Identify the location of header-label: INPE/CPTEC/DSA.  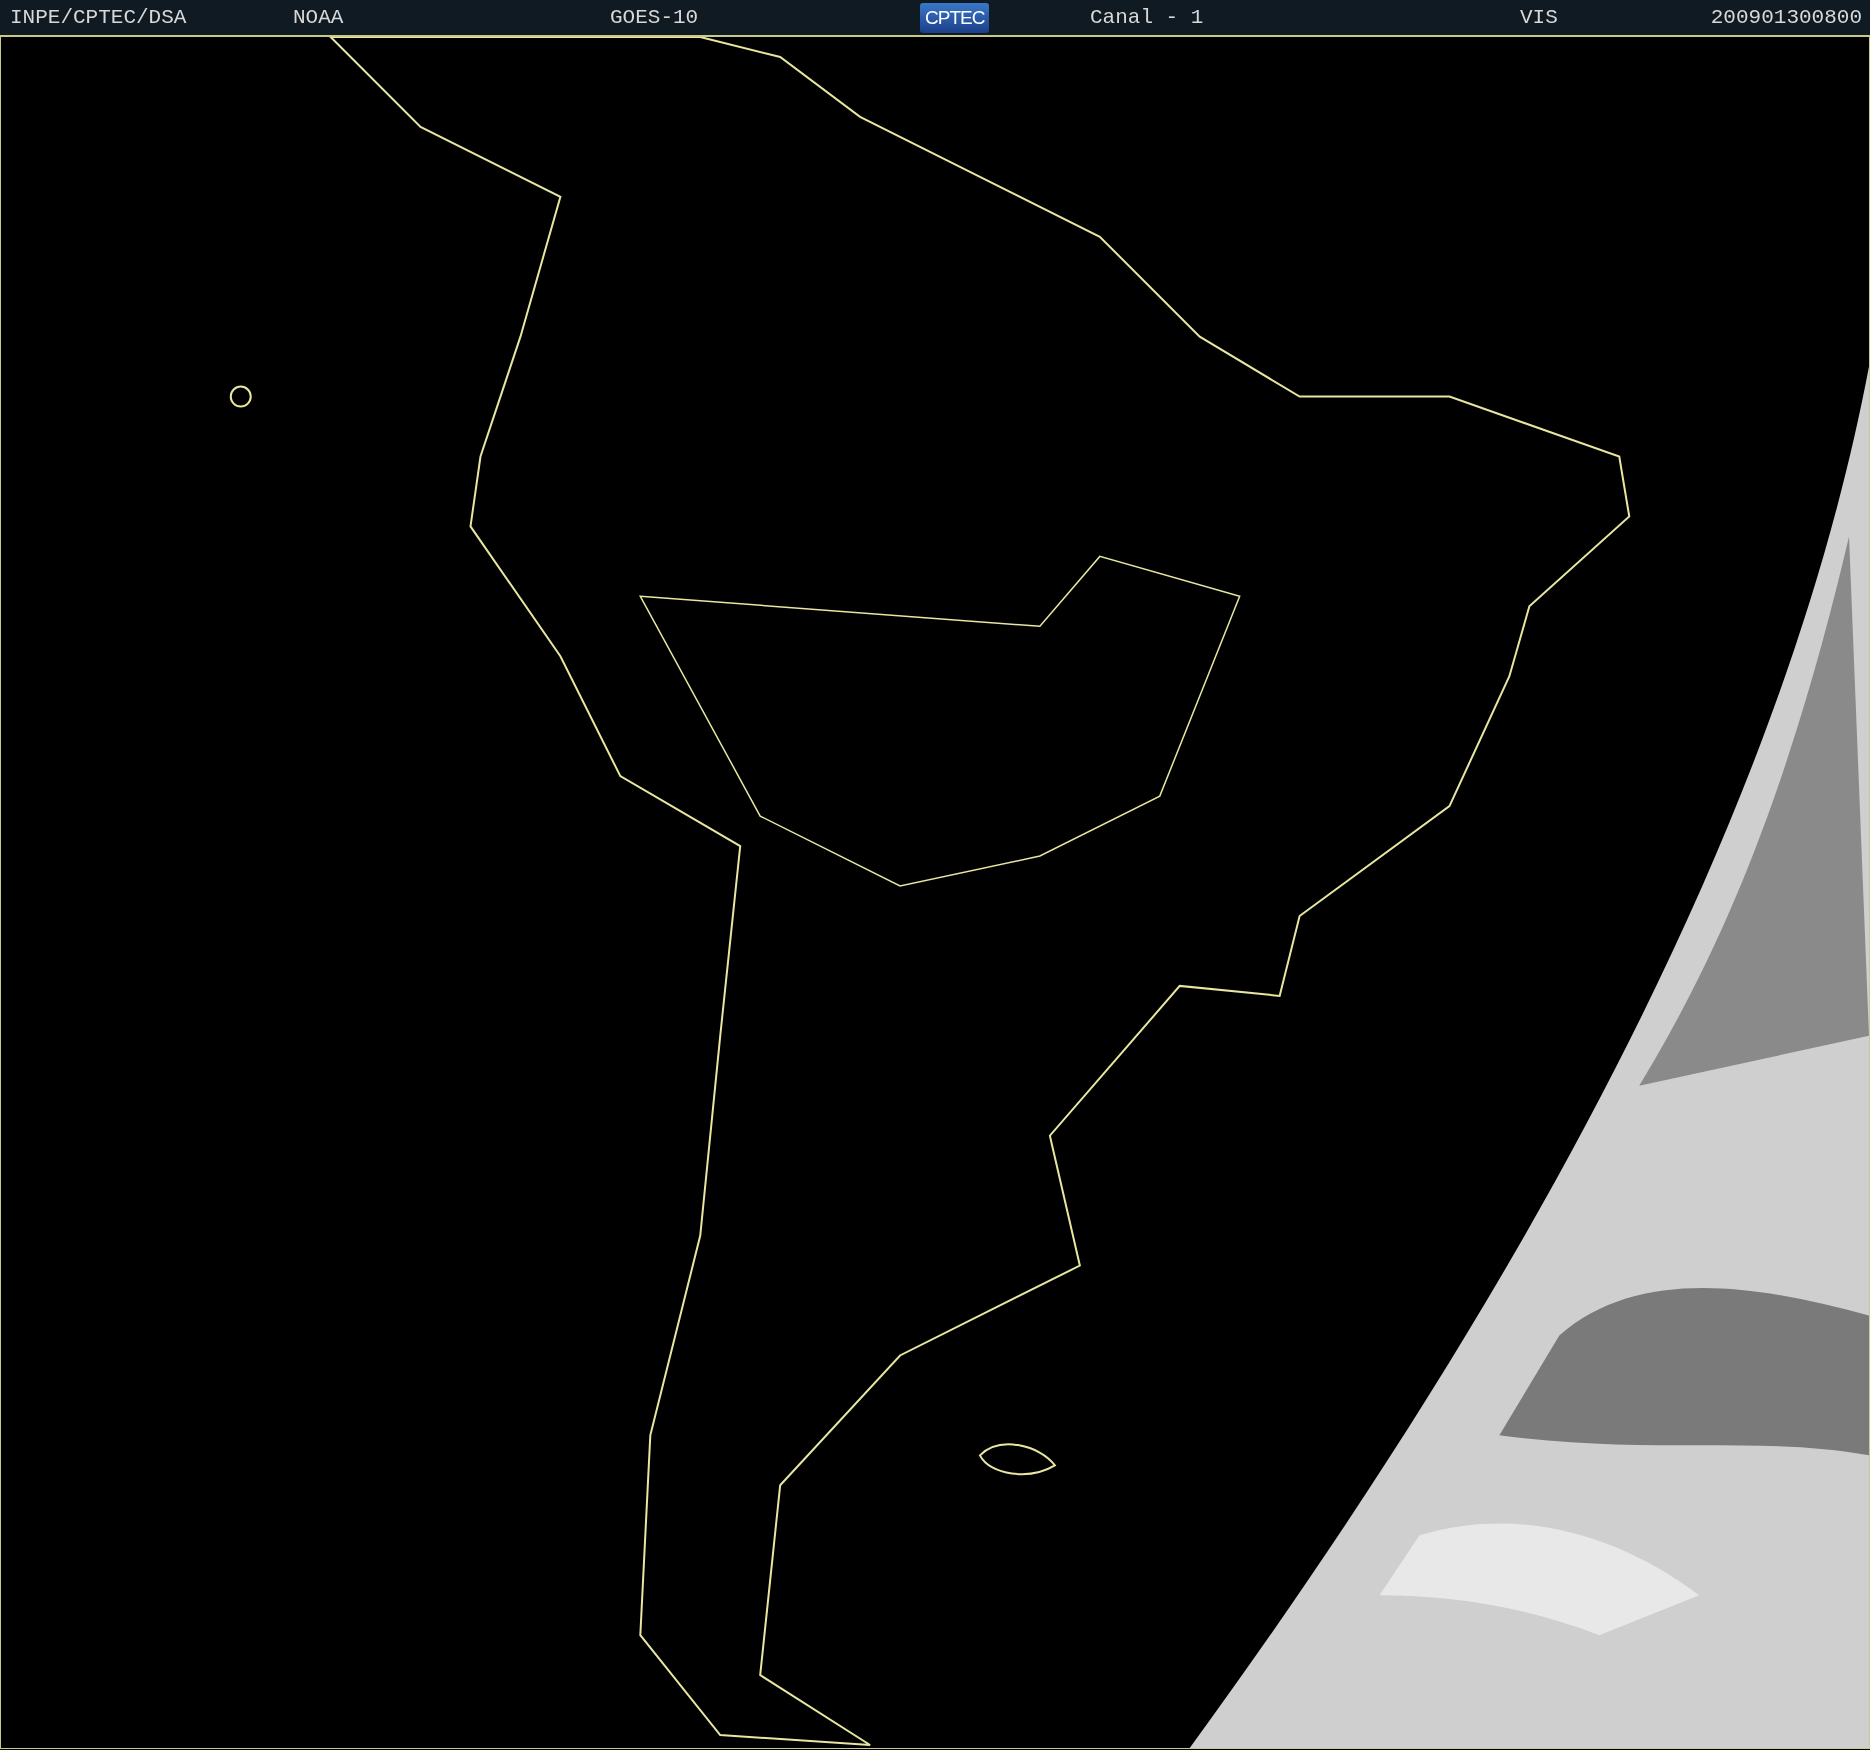
(98, 17).